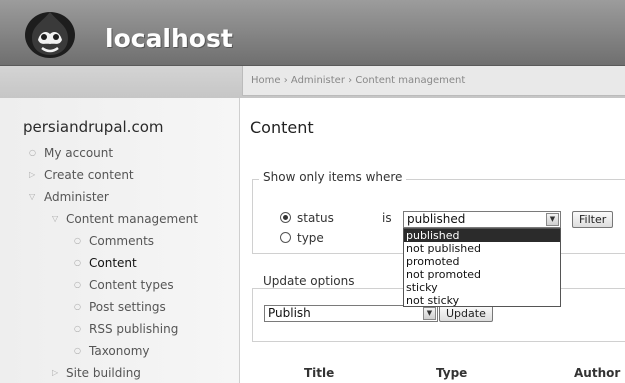  I want to click on update-legend: Update options, so click(309, 281).